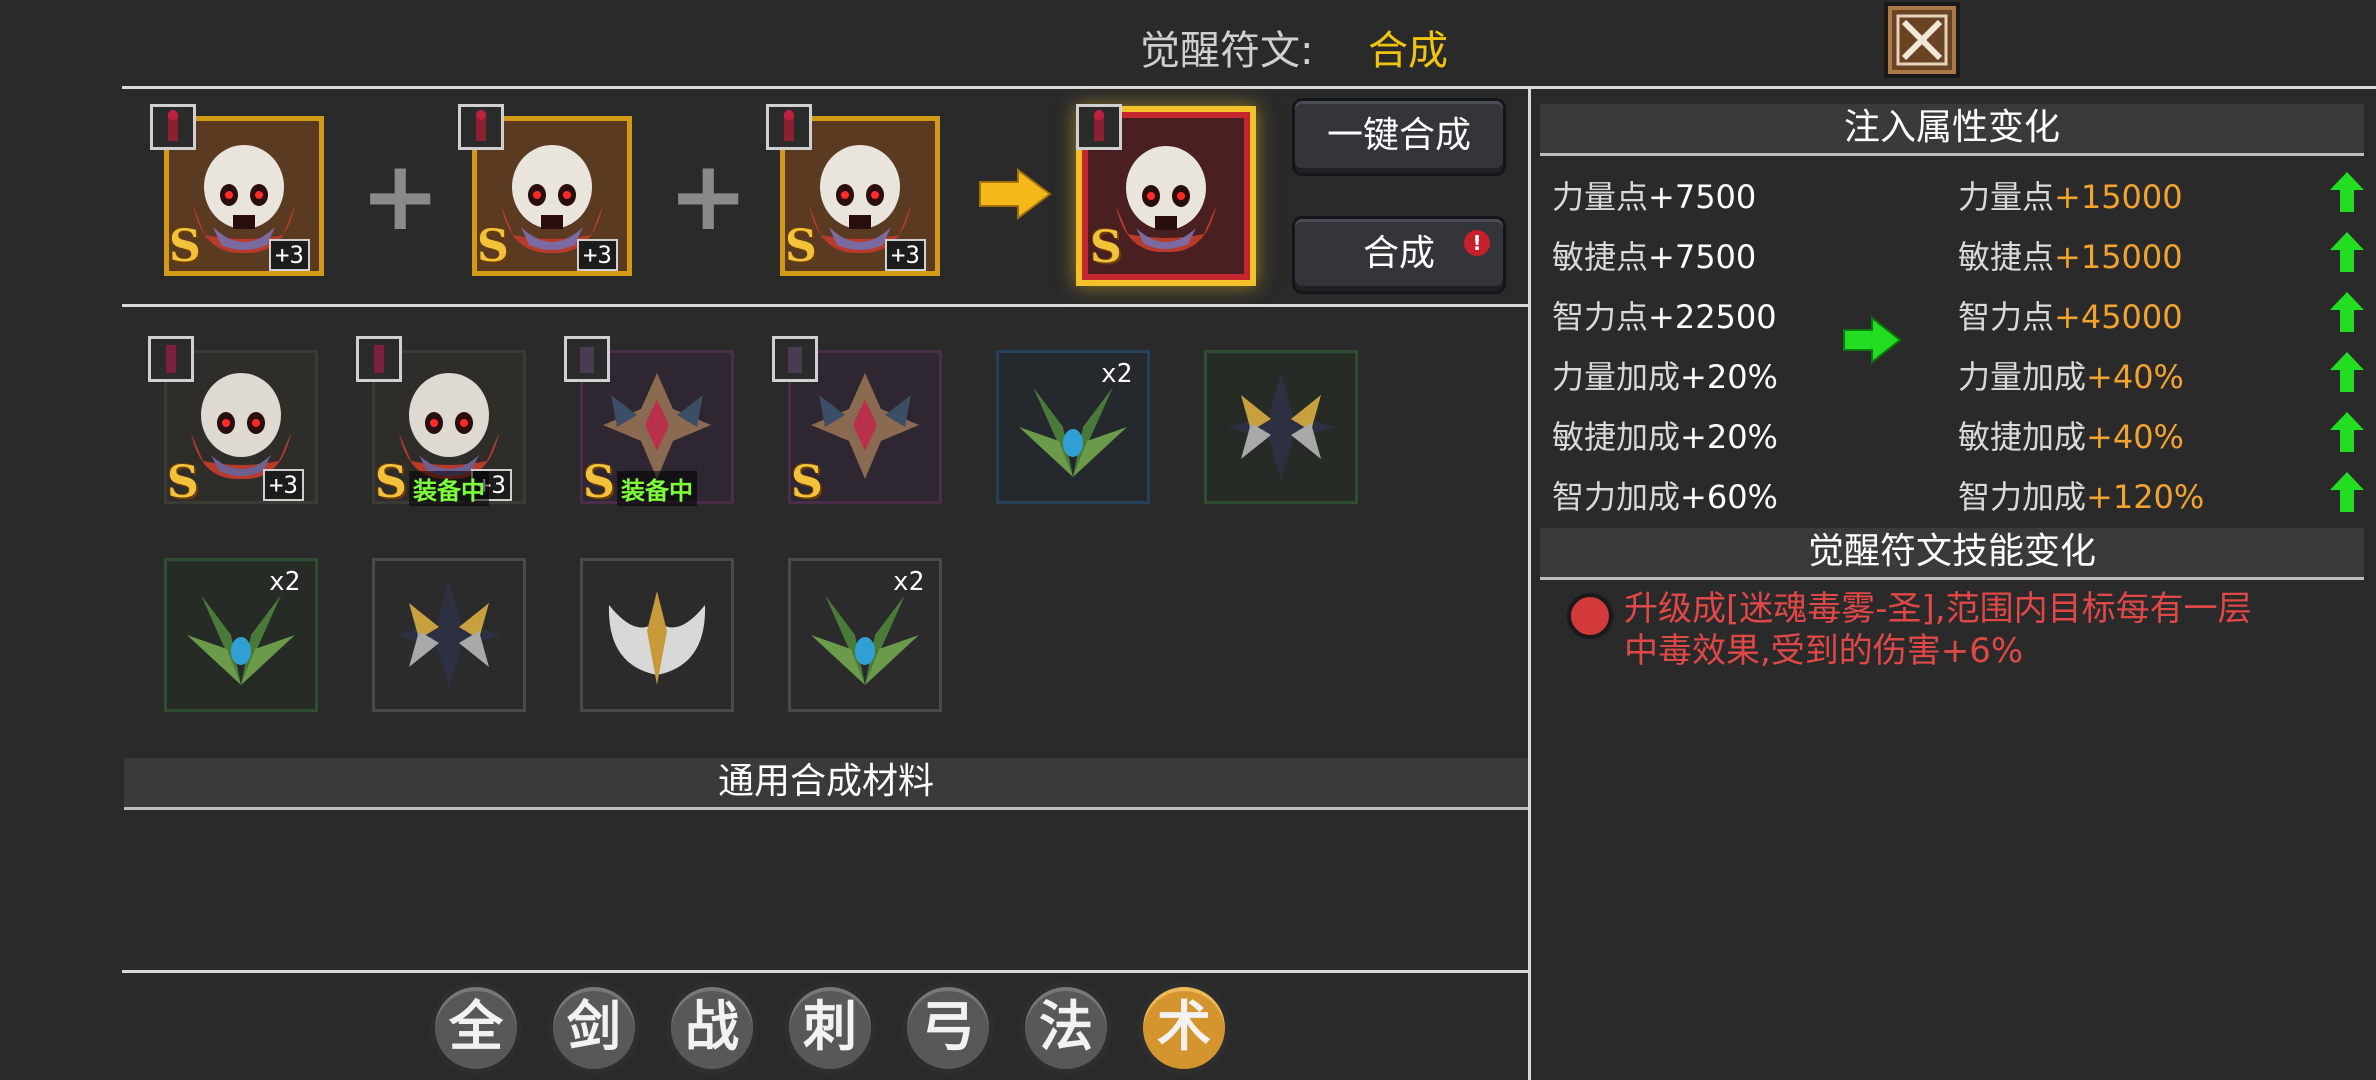 Image resolution: width=2376 pixels, height=1080 pixels. I want to click on stat-current-row: 力量加成+20%, so click(1665, 377).